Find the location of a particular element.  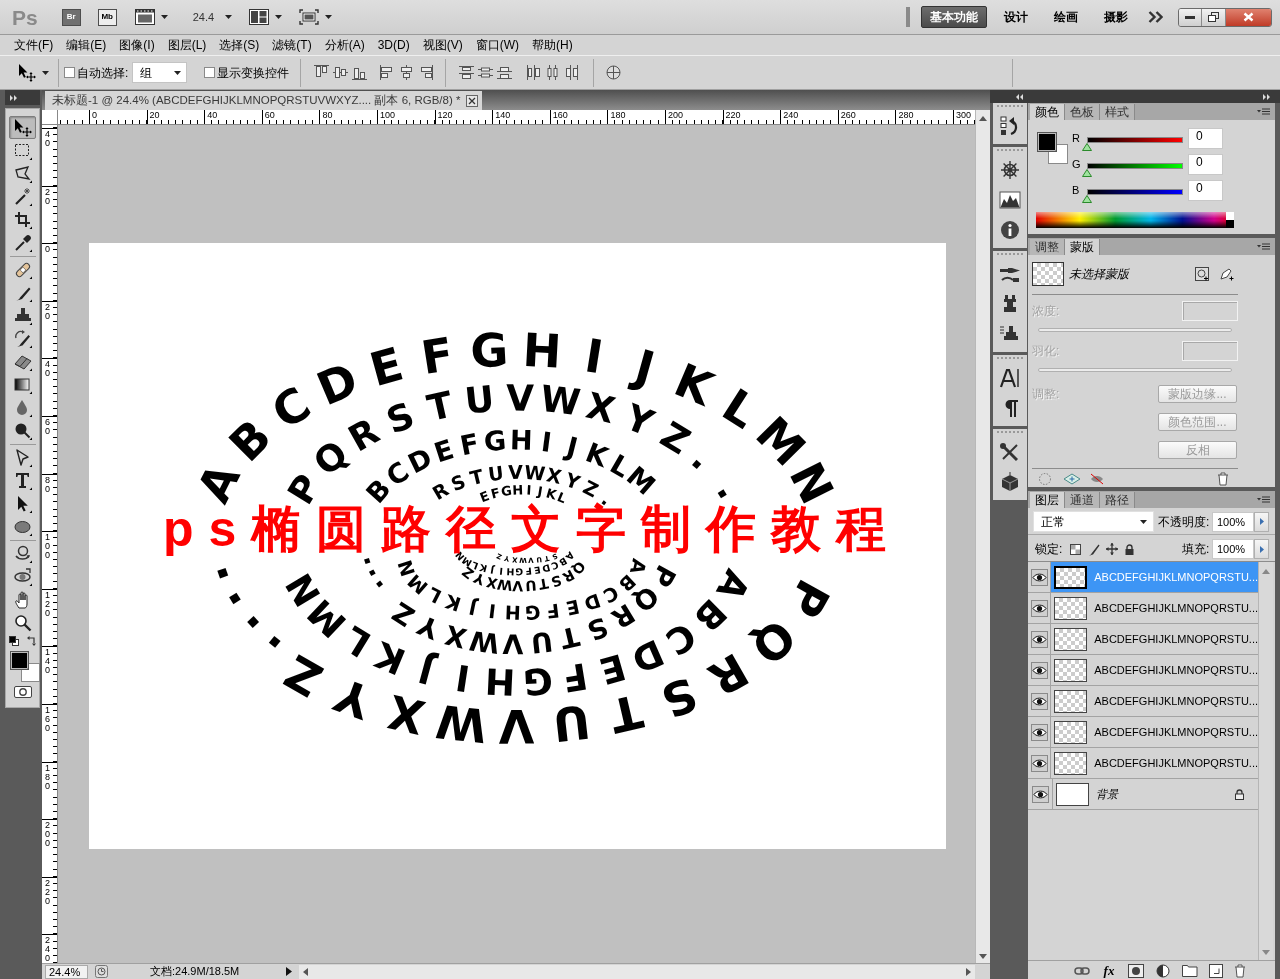

workspace-button: 摄影 is located at coordinates (1116, 17).